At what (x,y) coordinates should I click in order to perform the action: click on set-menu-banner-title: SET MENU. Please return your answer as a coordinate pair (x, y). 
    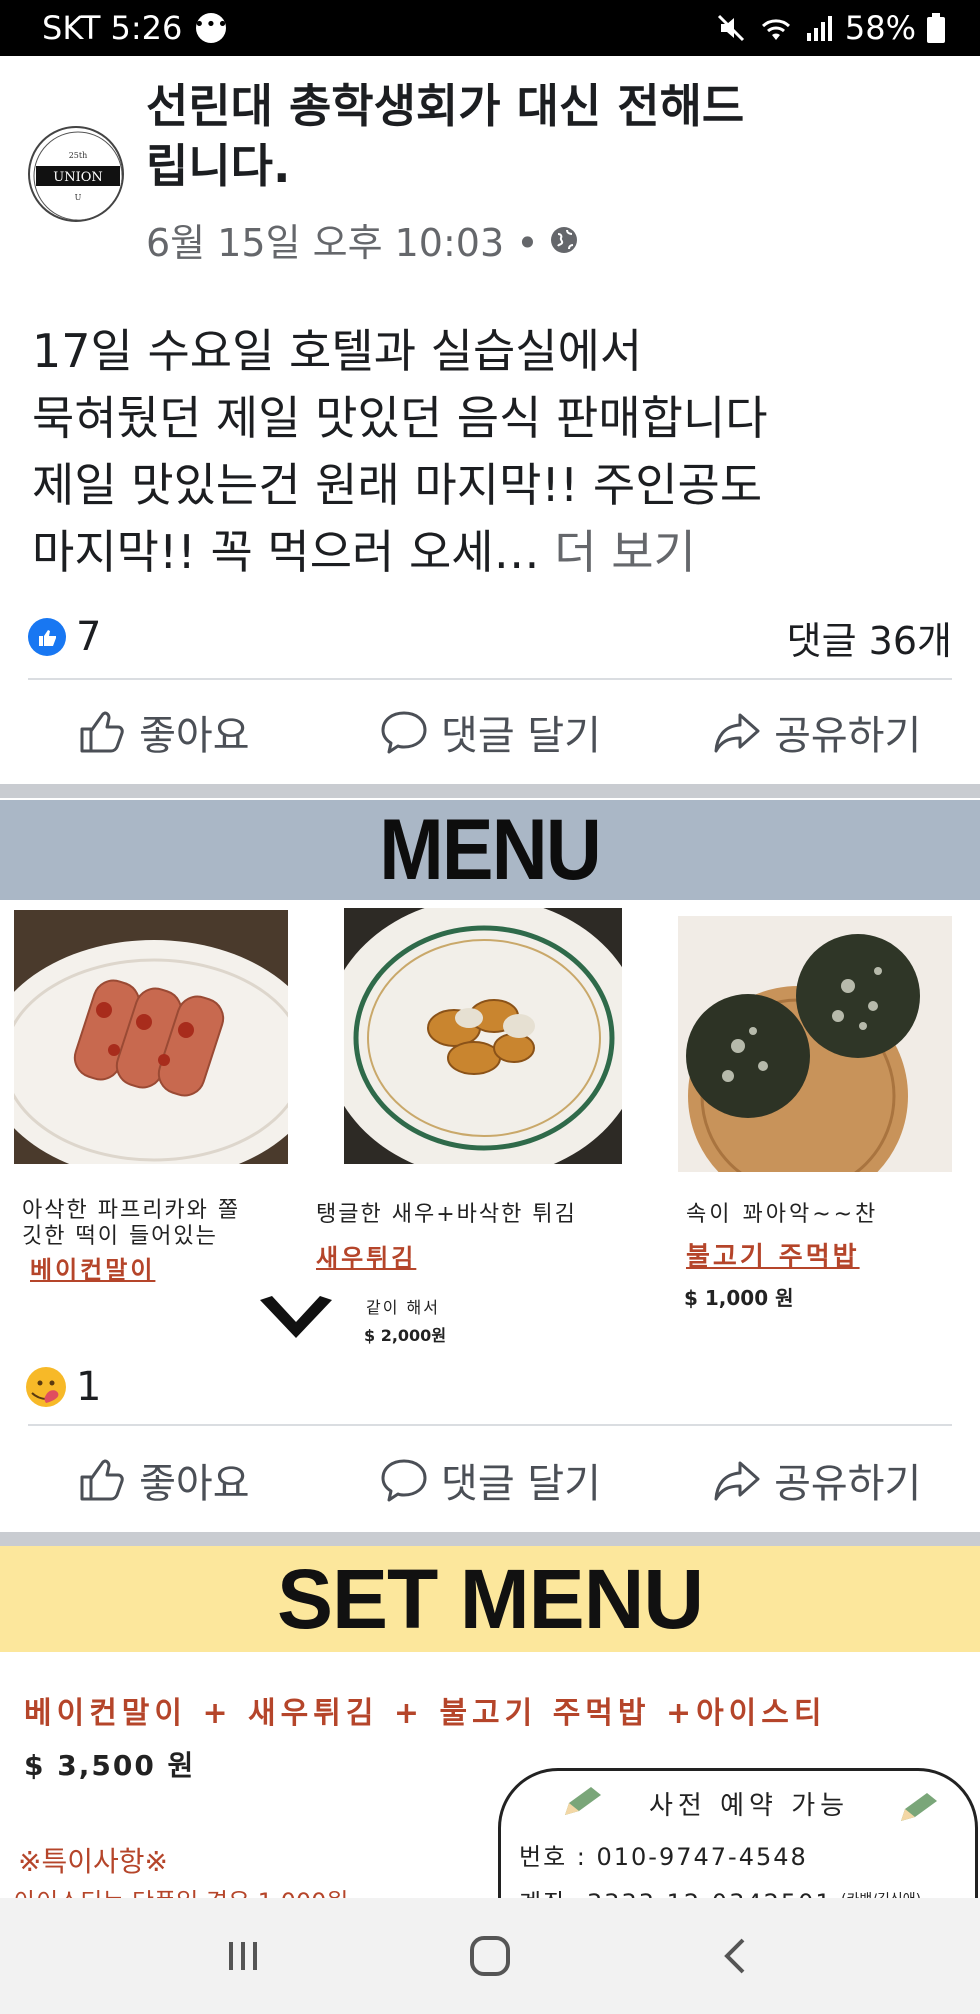
    Looking at the image, I should click on (490, 1598).